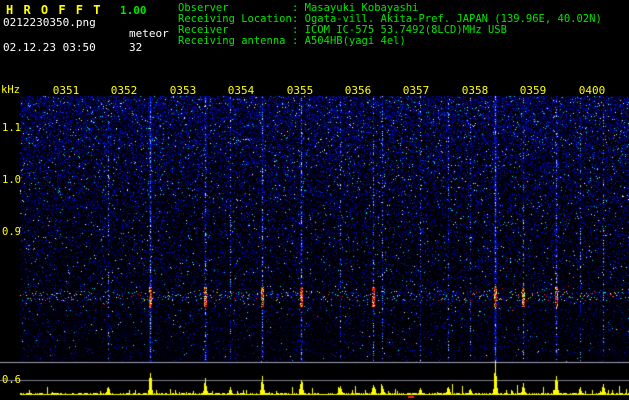 This screenshot has width=629, height=400. Describe the element at coordinates (10, 90) in the screenshot. I see `frequency-unit-label: kHz` at that location.